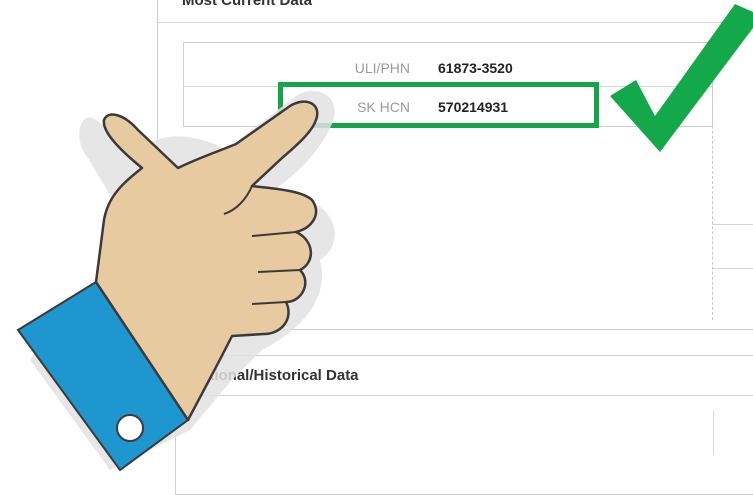 The image size is (753, 495). I want to click on check-icon, so click(681, 78).